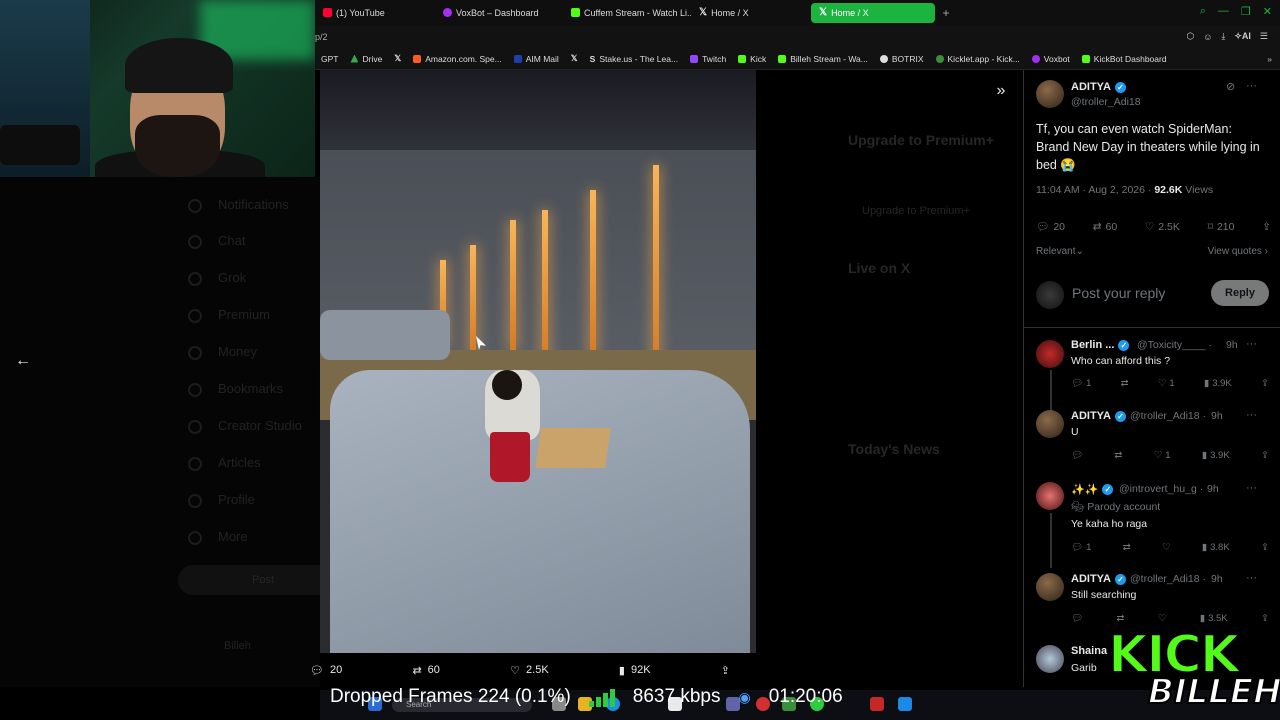 The image size is (1280, 720). Describe the element at coordinates (1230, 86) in the screenshot. I see `grok-icon: ⊘` at that location.